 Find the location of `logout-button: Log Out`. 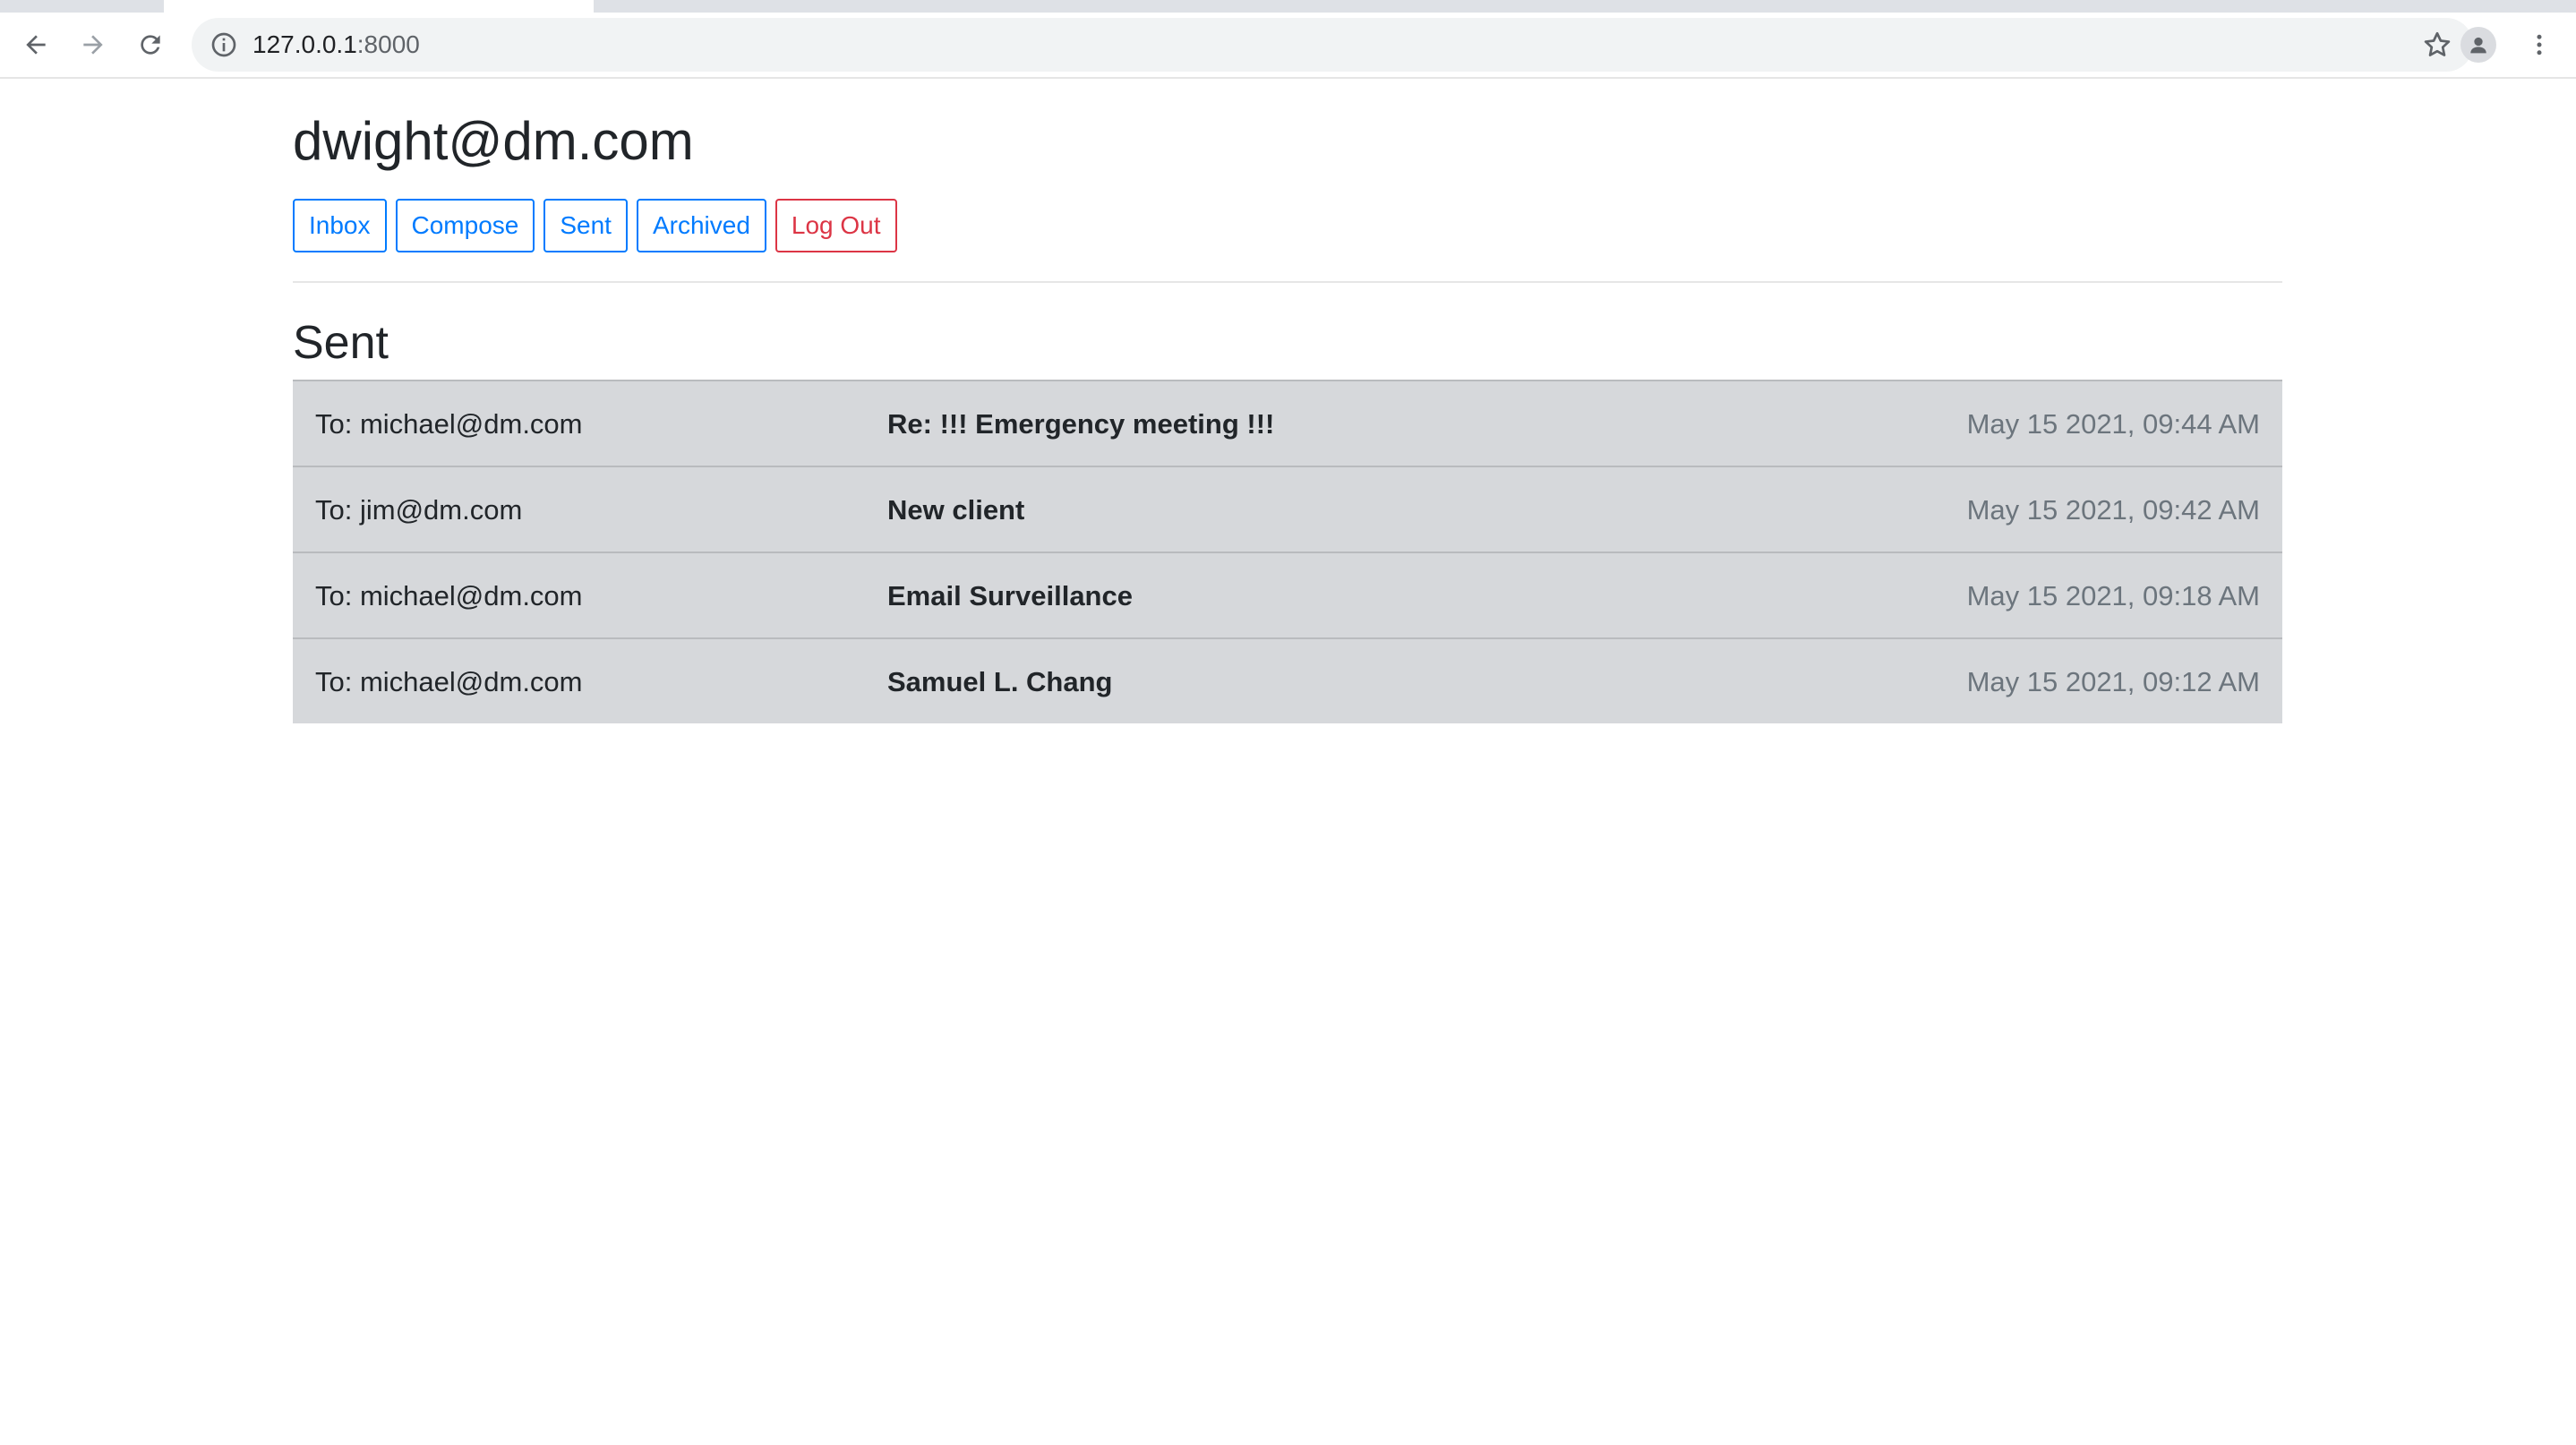

logout-button: Log Out is located at coordinates (836, 225).